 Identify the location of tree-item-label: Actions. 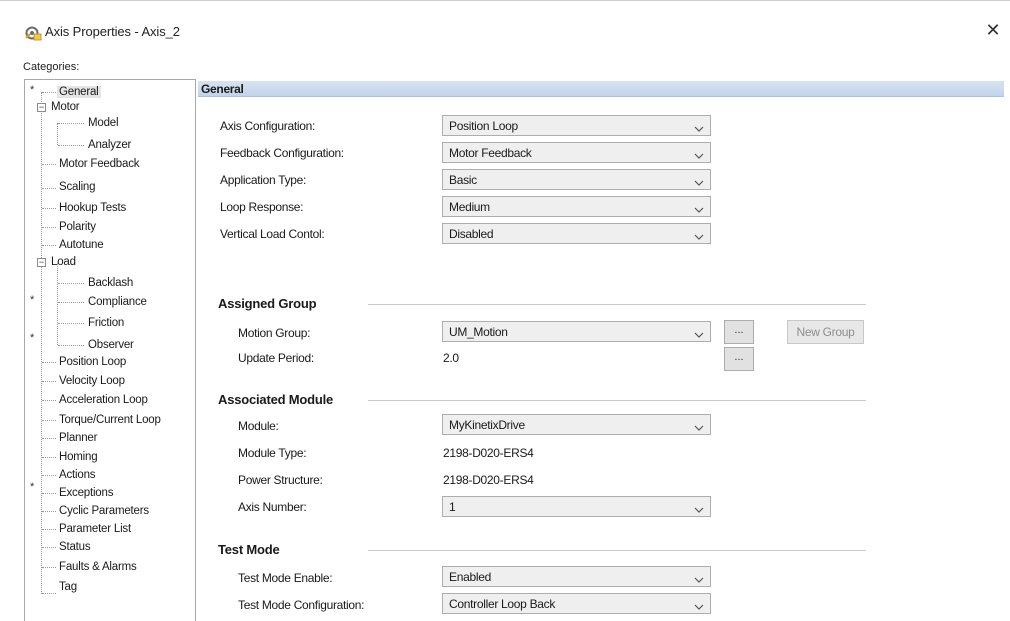
(77, 475).